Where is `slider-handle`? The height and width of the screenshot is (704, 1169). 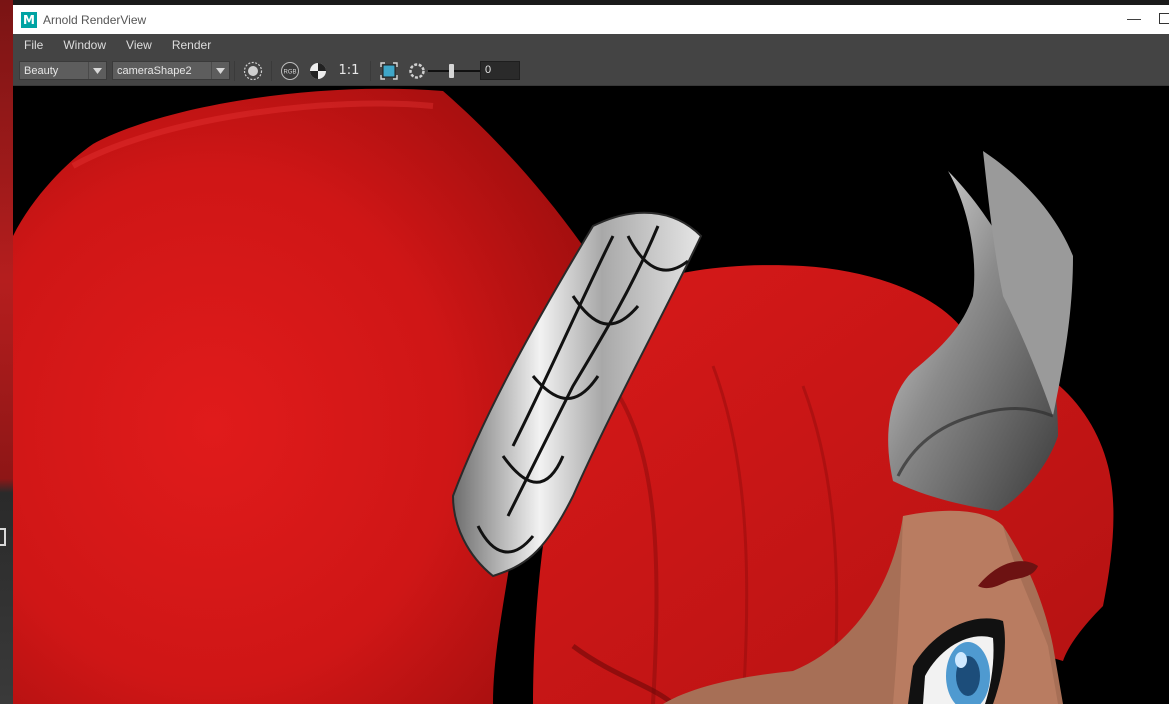
slider-handle is located at coordinates (451, 70).